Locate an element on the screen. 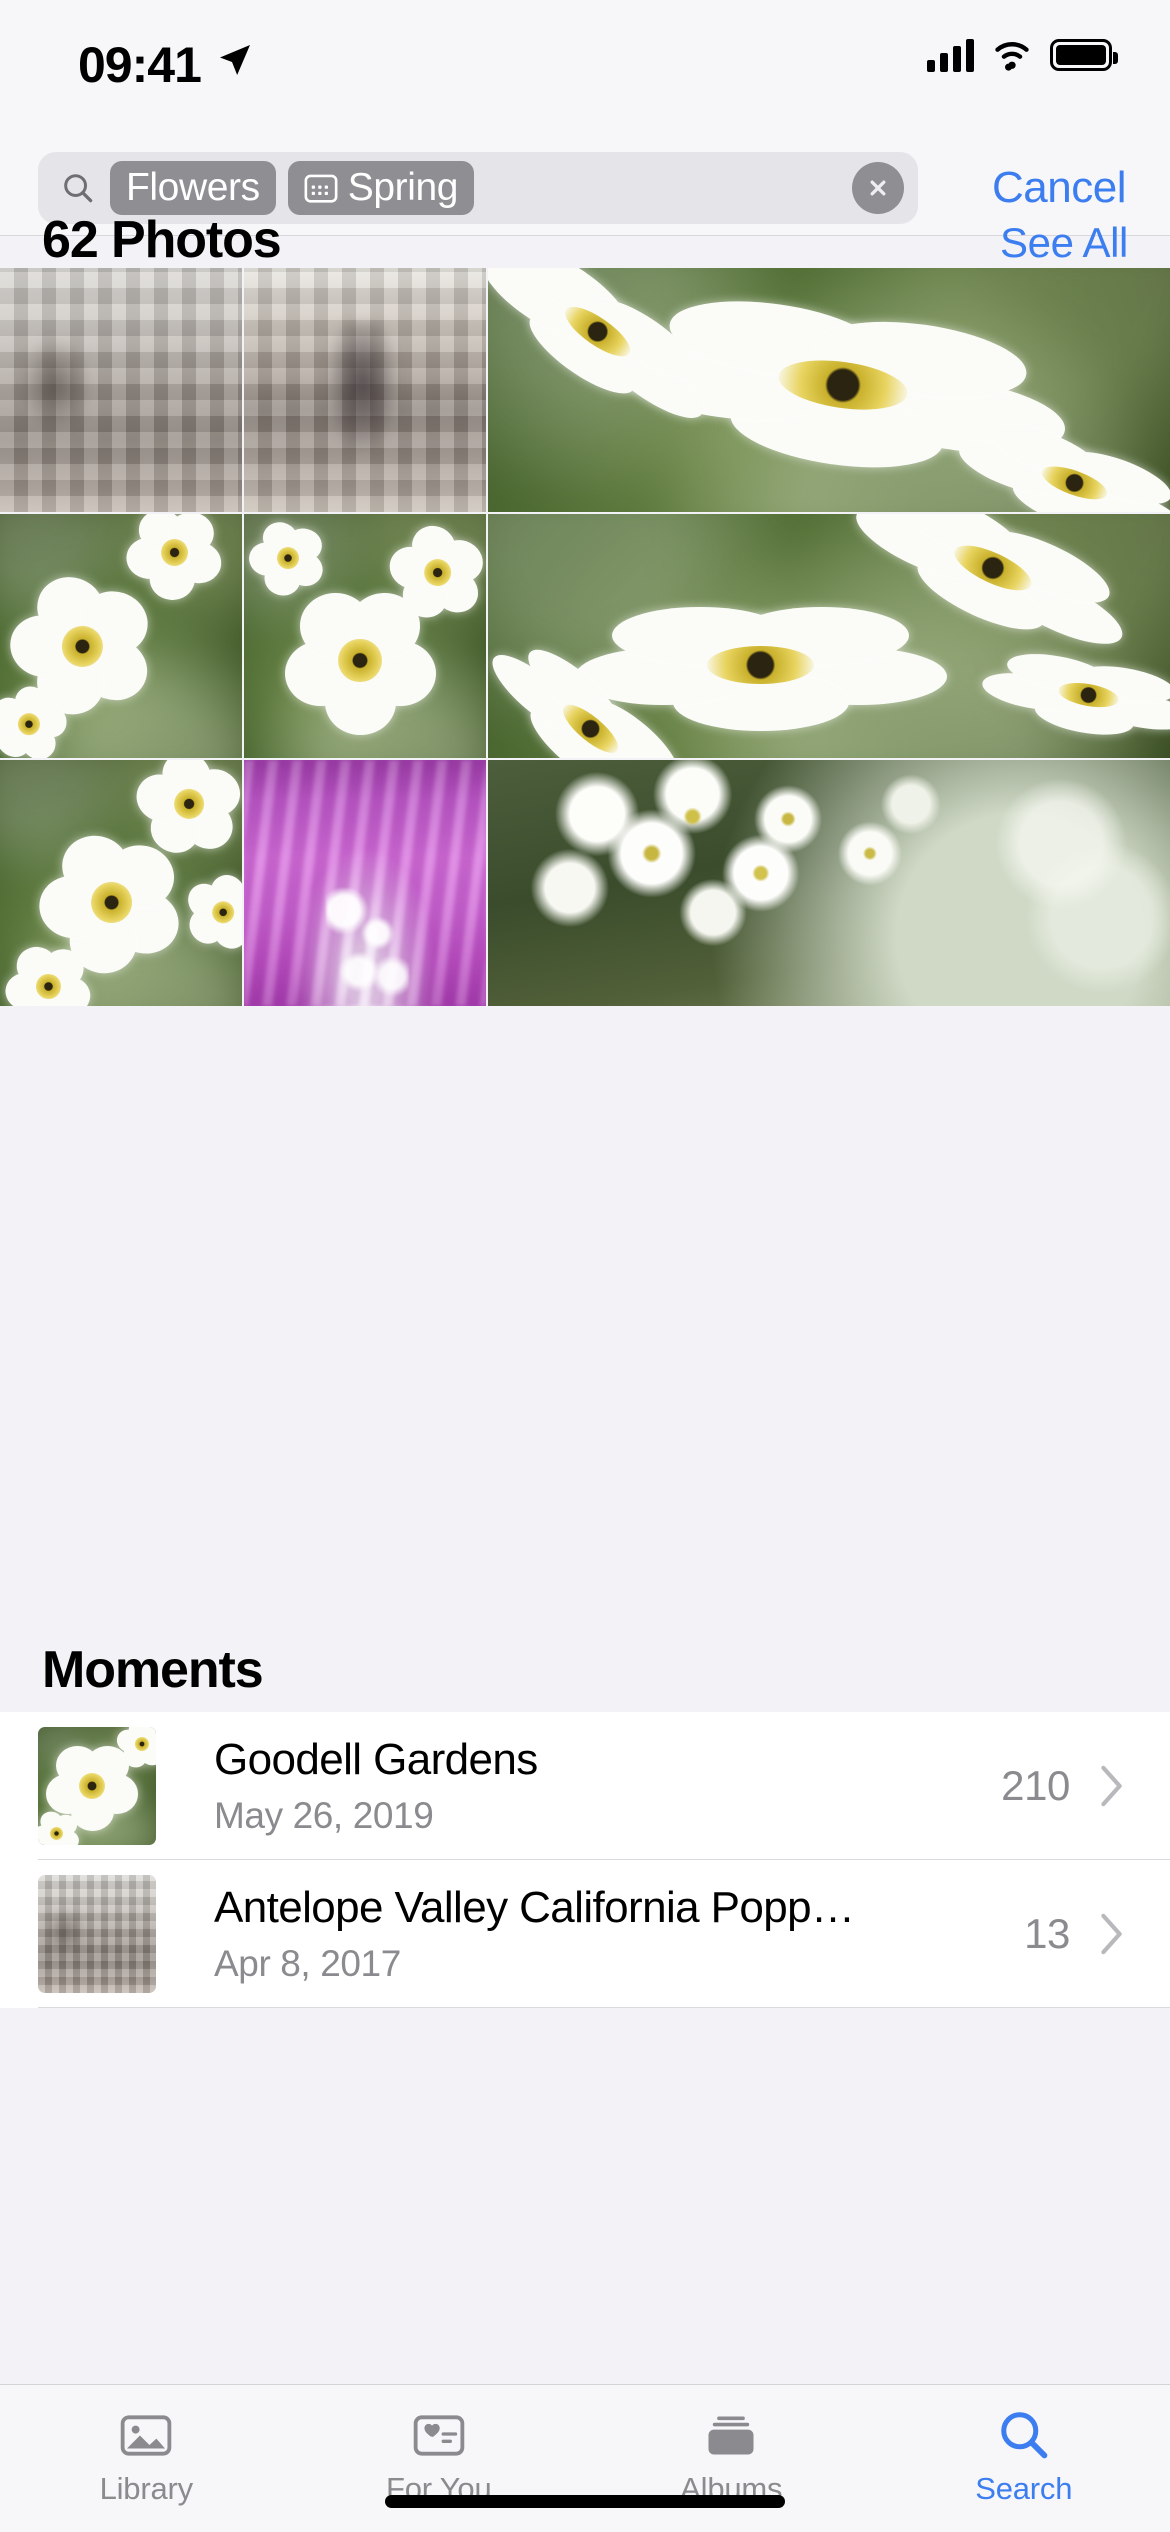 The height and width of the screenshot is (2532, 1170). moment-photo-count: 13 is located at coordinates (1047, 1933).